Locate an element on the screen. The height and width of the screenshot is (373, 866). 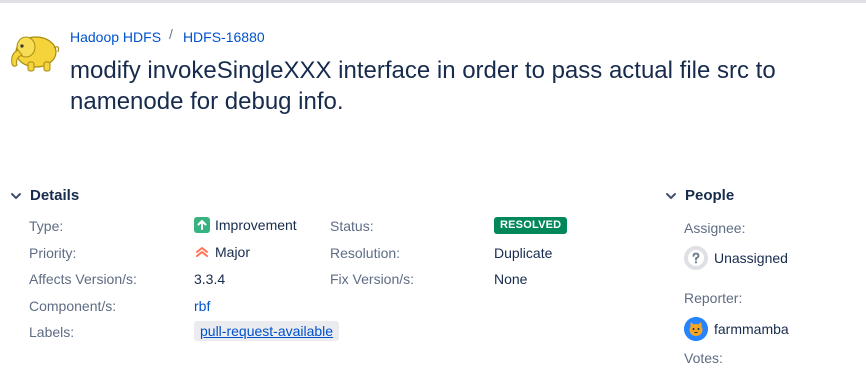
priority-value: Major is located at coordinates (222, 252).